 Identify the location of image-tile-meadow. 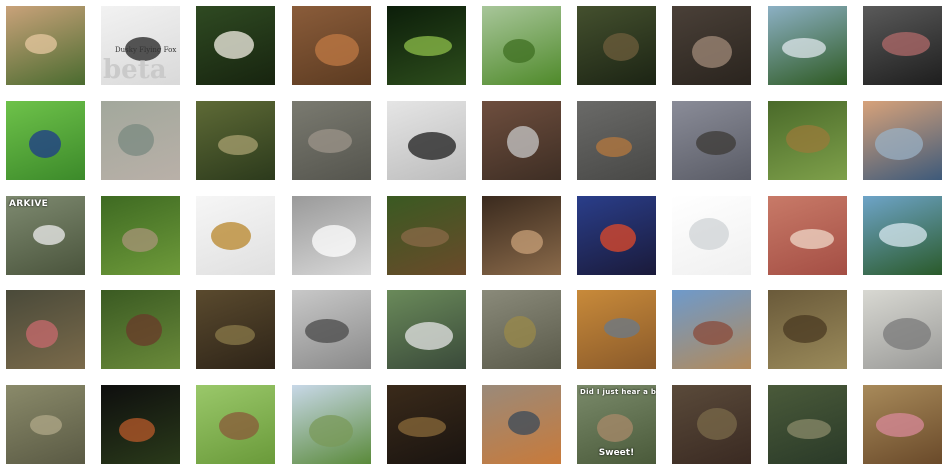
(521, 45).